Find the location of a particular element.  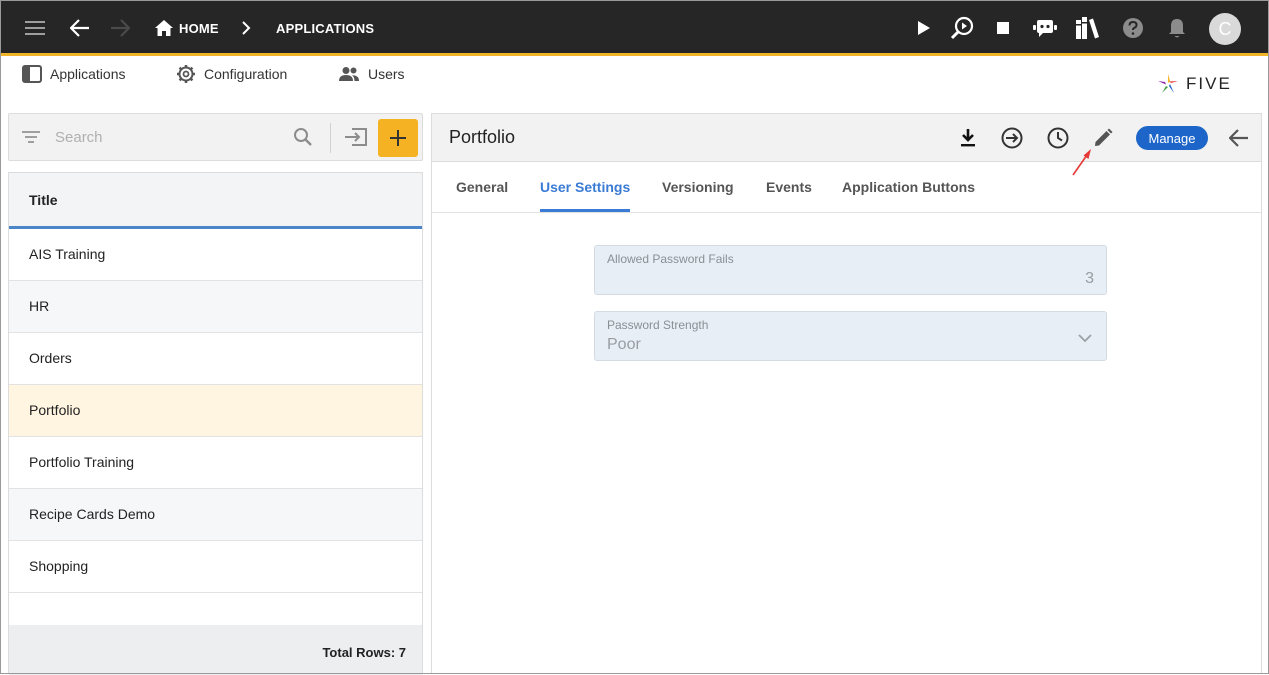

plus-icon is located at coordinates (398, 138).